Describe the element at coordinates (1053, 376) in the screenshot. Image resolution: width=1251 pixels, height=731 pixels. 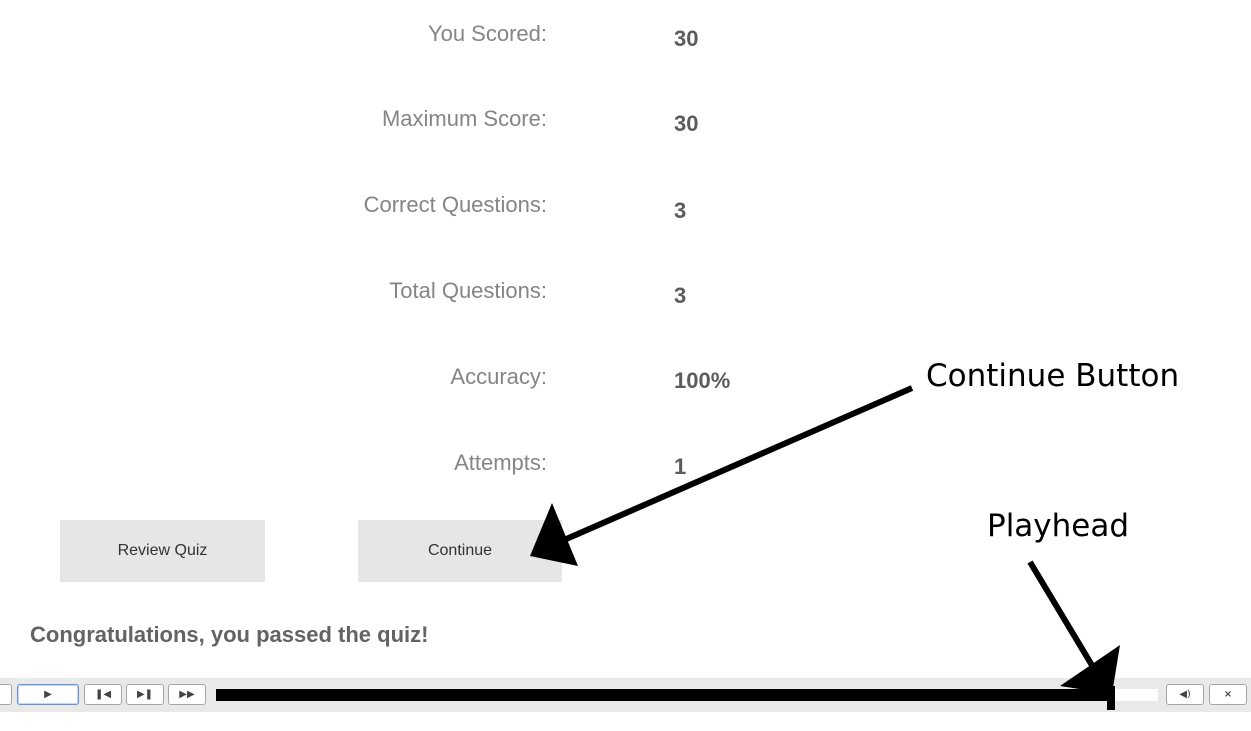
I see `continue-button-annotation: Continue Button` at that location.